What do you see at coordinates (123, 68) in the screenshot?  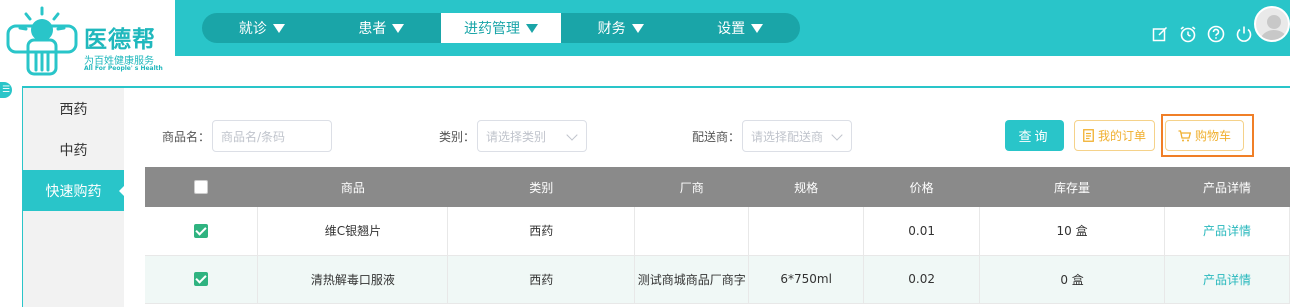 I see `brand-slogan-en: All For People' s Health` at bounding box center [123, 68].